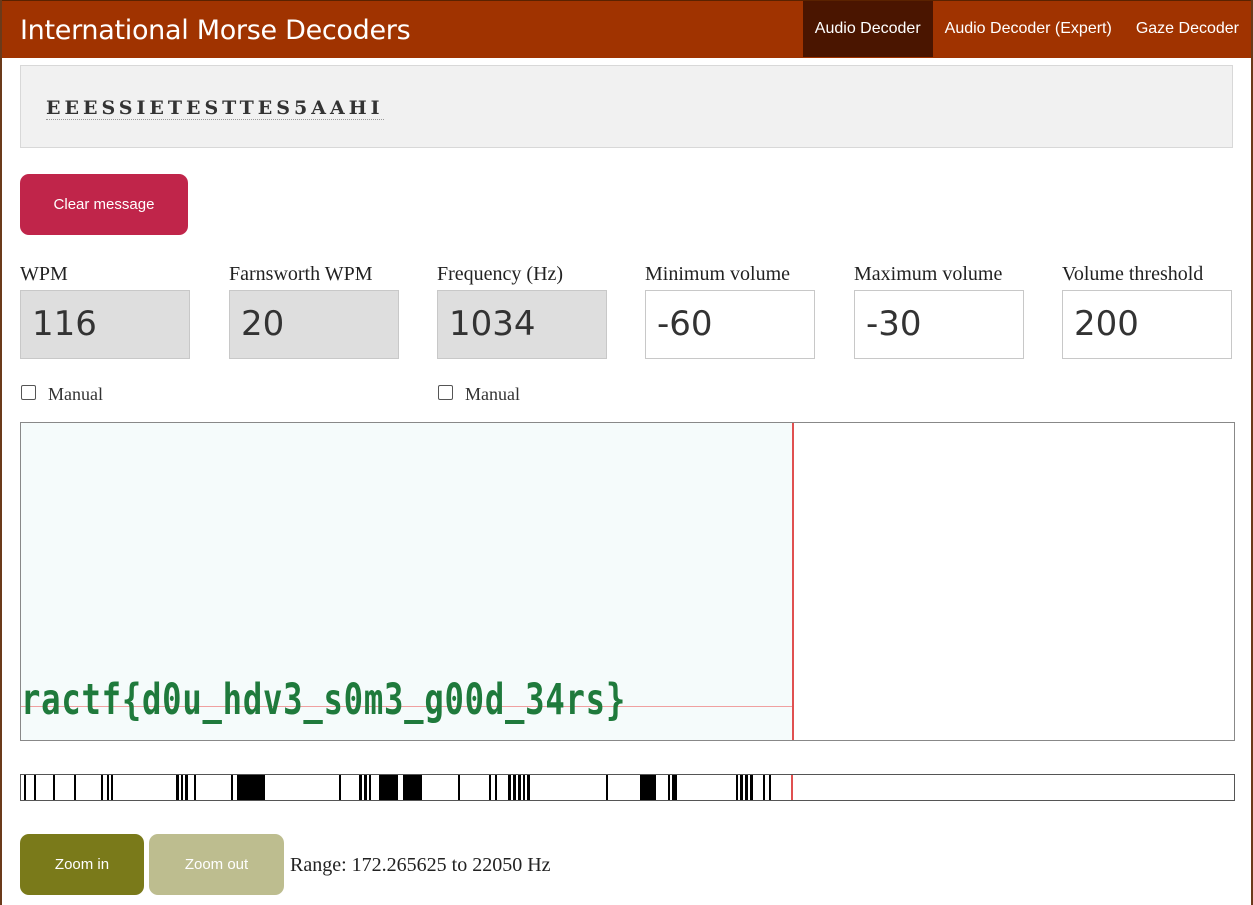 The image size is (1253, 905). What do you see at coordinates (420, 865) in the screenshot?
I see `frequency-range-text: Range: 172.265625 to 22050 Hz` at bounding box center [420, 865].